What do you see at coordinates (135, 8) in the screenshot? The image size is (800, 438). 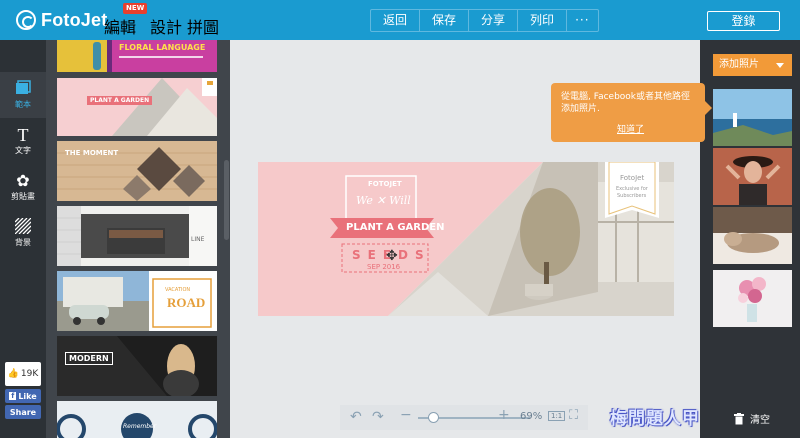 I see `new-badge: NEW` at bounding box center [135, 8].